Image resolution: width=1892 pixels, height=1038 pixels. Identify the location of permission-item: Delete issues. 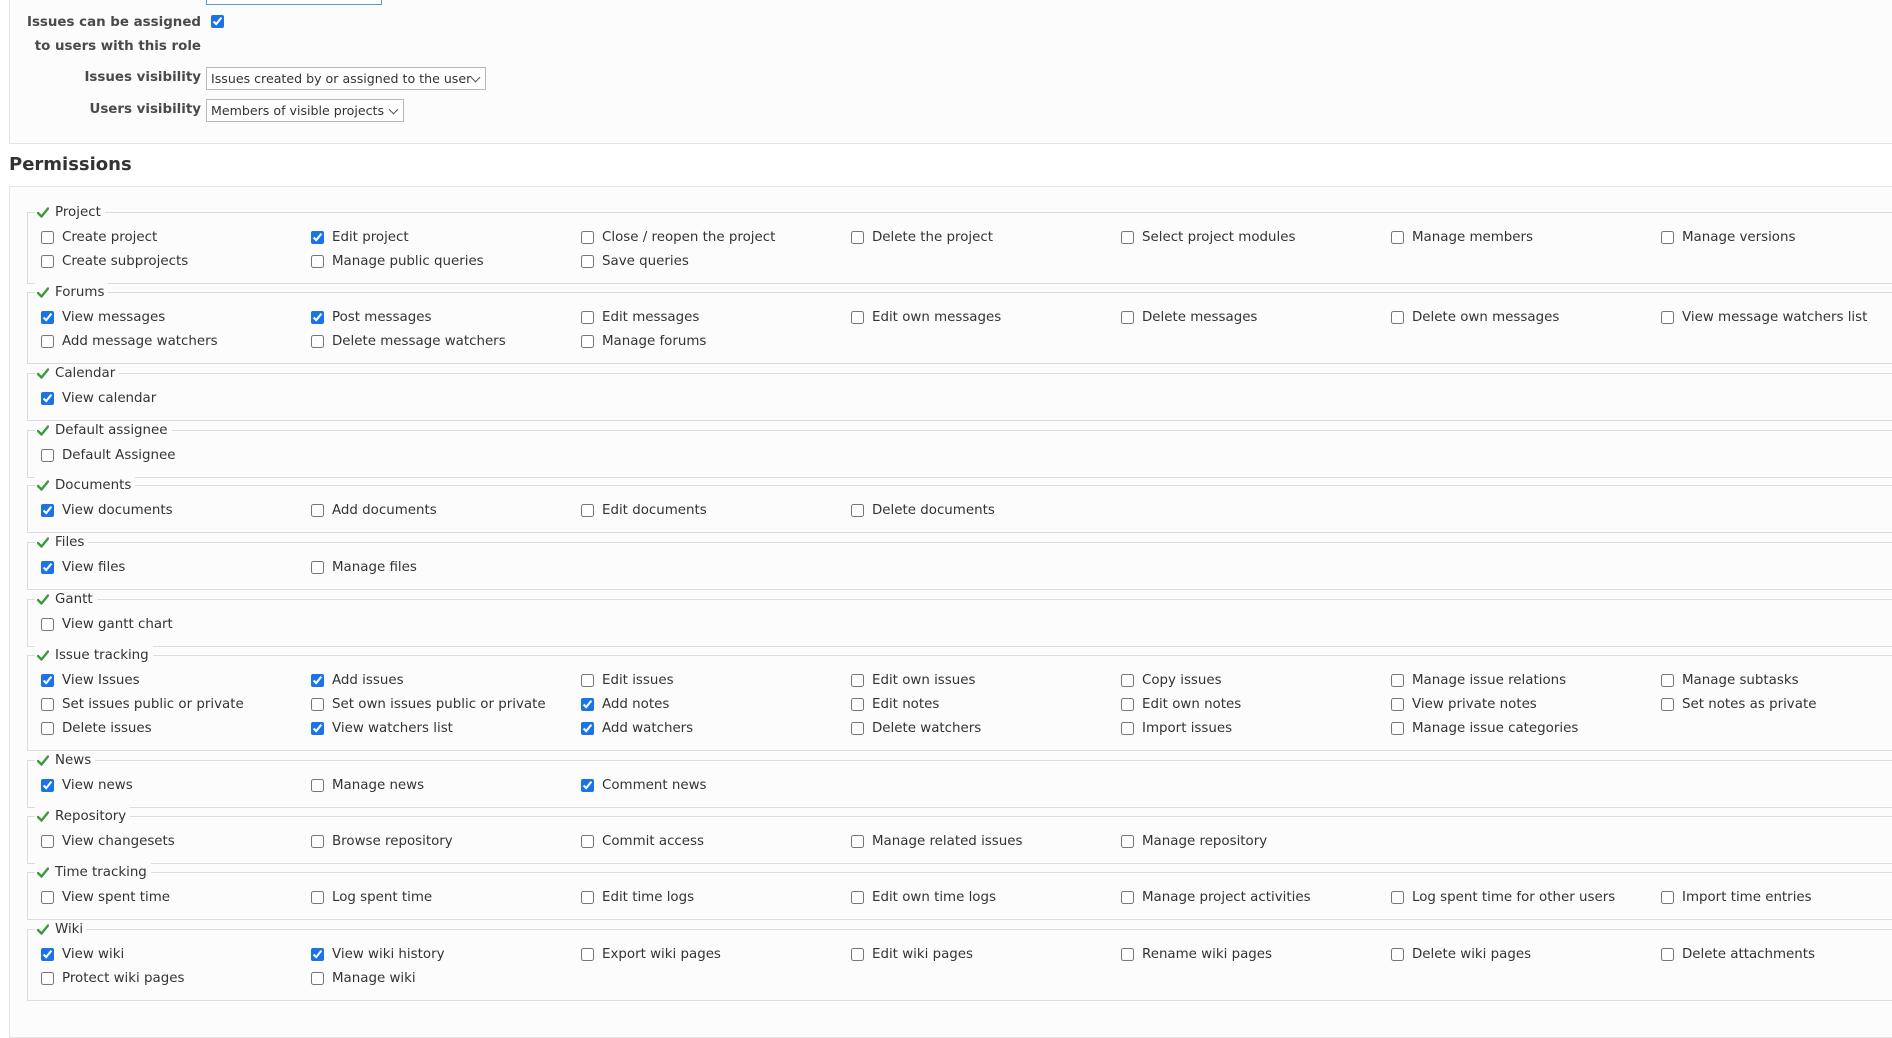
(96, 728).